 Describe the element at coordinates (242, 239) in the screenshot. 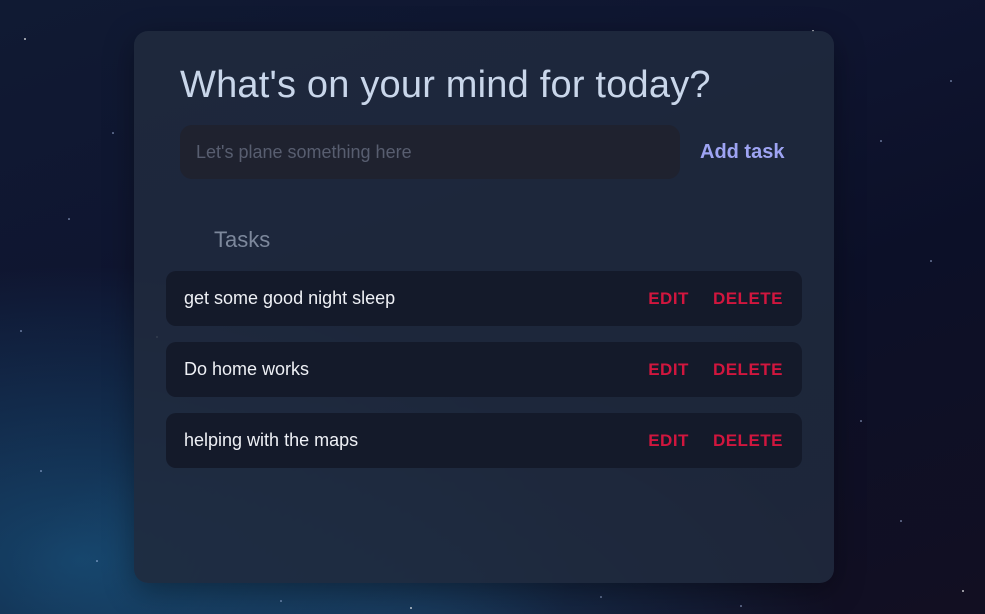

I see `tasks-heading: Tasks` at that location.